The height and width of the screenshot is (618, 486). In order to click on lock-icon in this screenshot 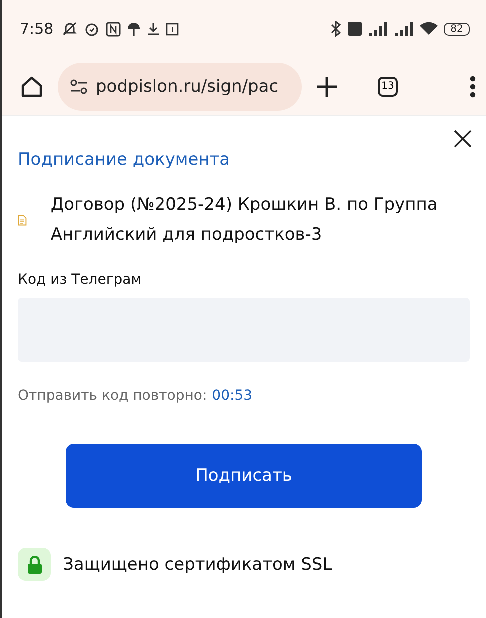, I will do `click(34, 564)`.